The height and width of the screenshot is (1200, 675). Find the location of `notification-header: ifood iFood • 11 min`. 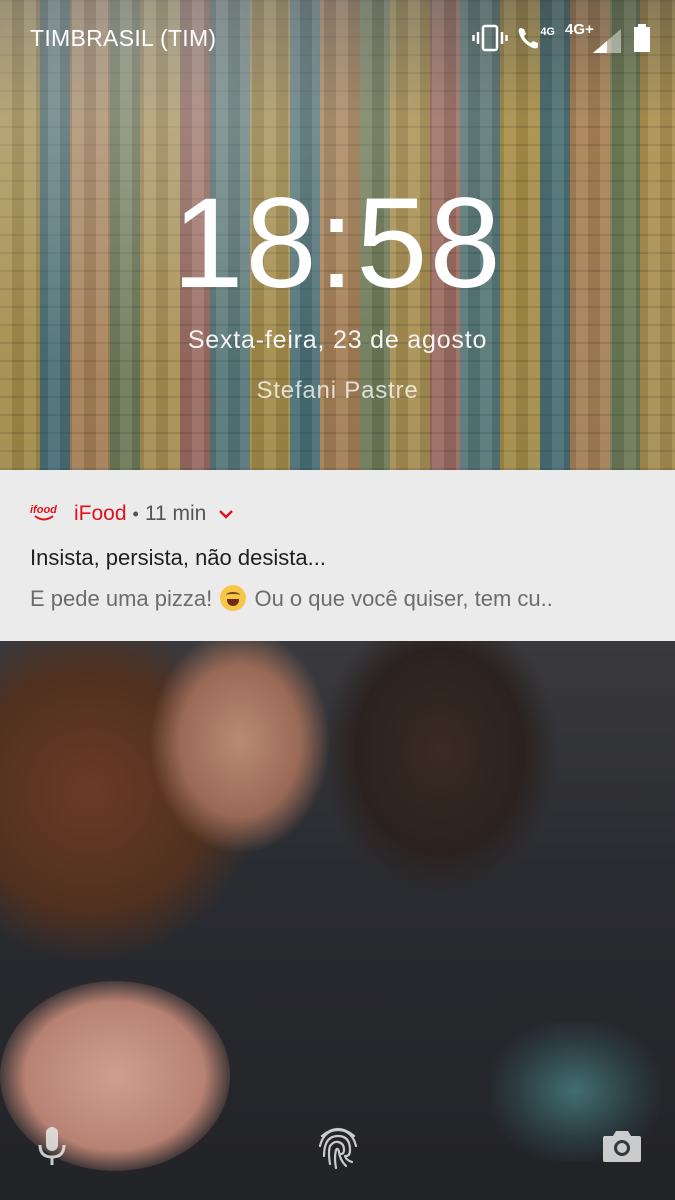

notification-header: ifood iFood • 11 min is located at coordinates (132, 514).